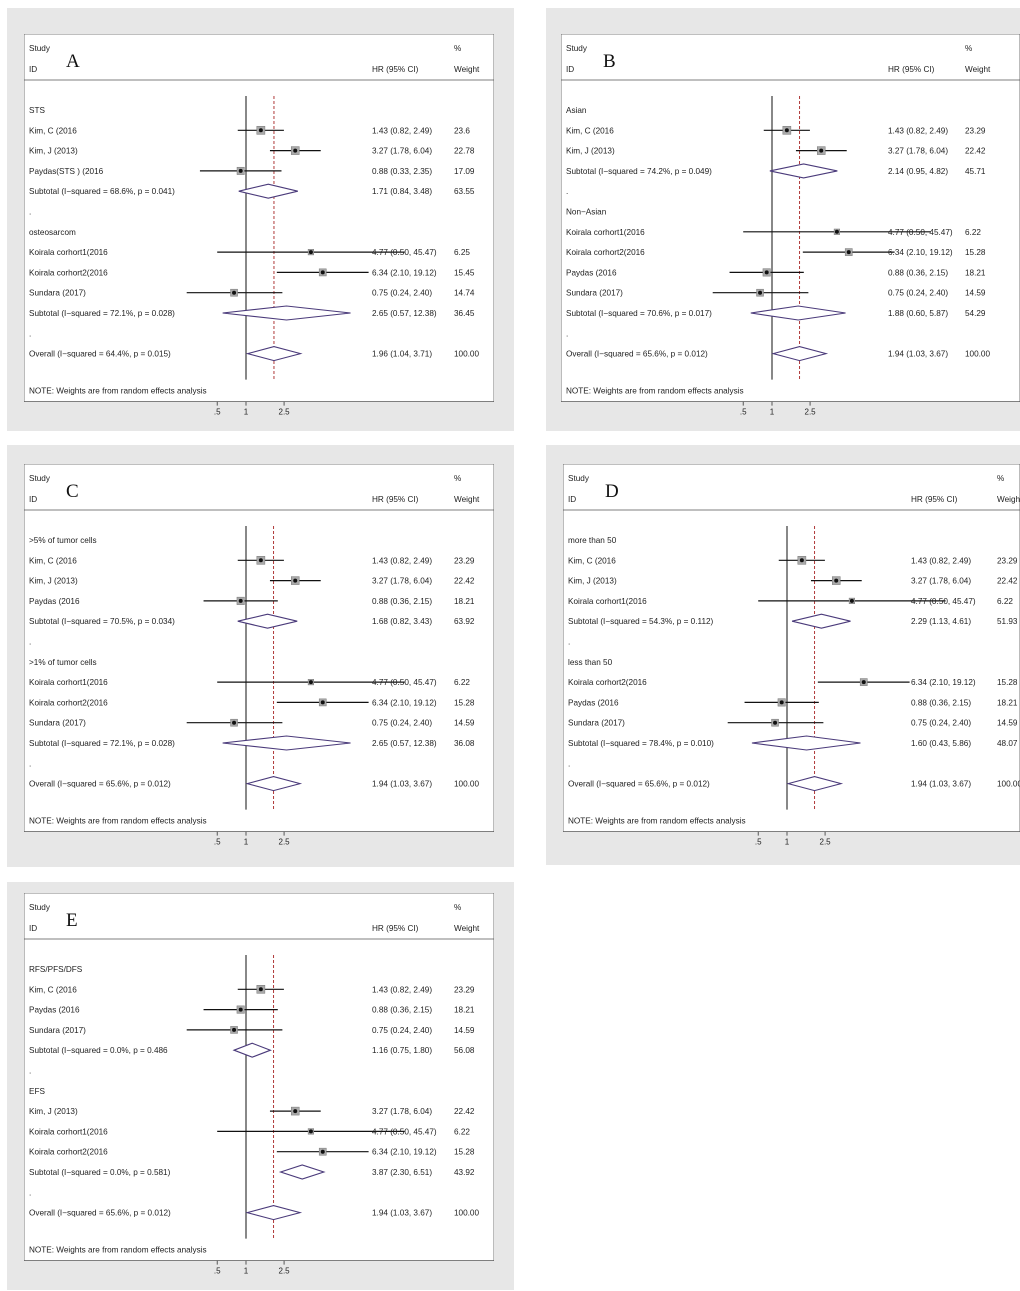 Image resolution: width=1020 pixels, height=1291 pixels. I want to click on row-label: Subtotal (I−squared = 70.5%, p = 0.034), so click(102, 621).